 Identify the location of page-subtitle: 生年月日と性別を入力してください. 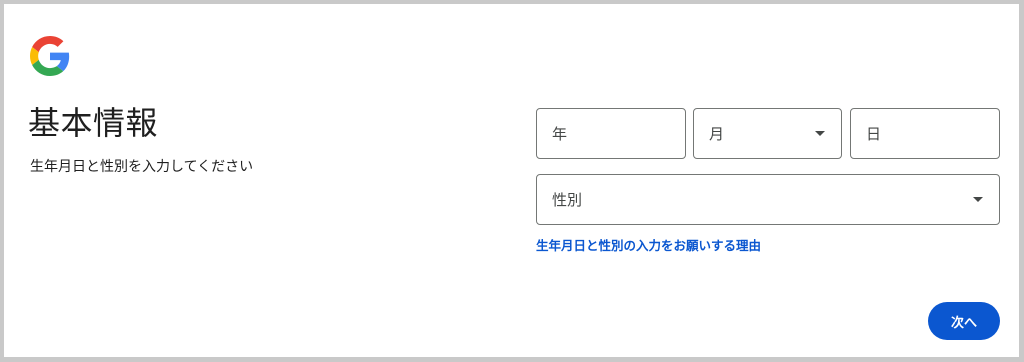
(142, 167).